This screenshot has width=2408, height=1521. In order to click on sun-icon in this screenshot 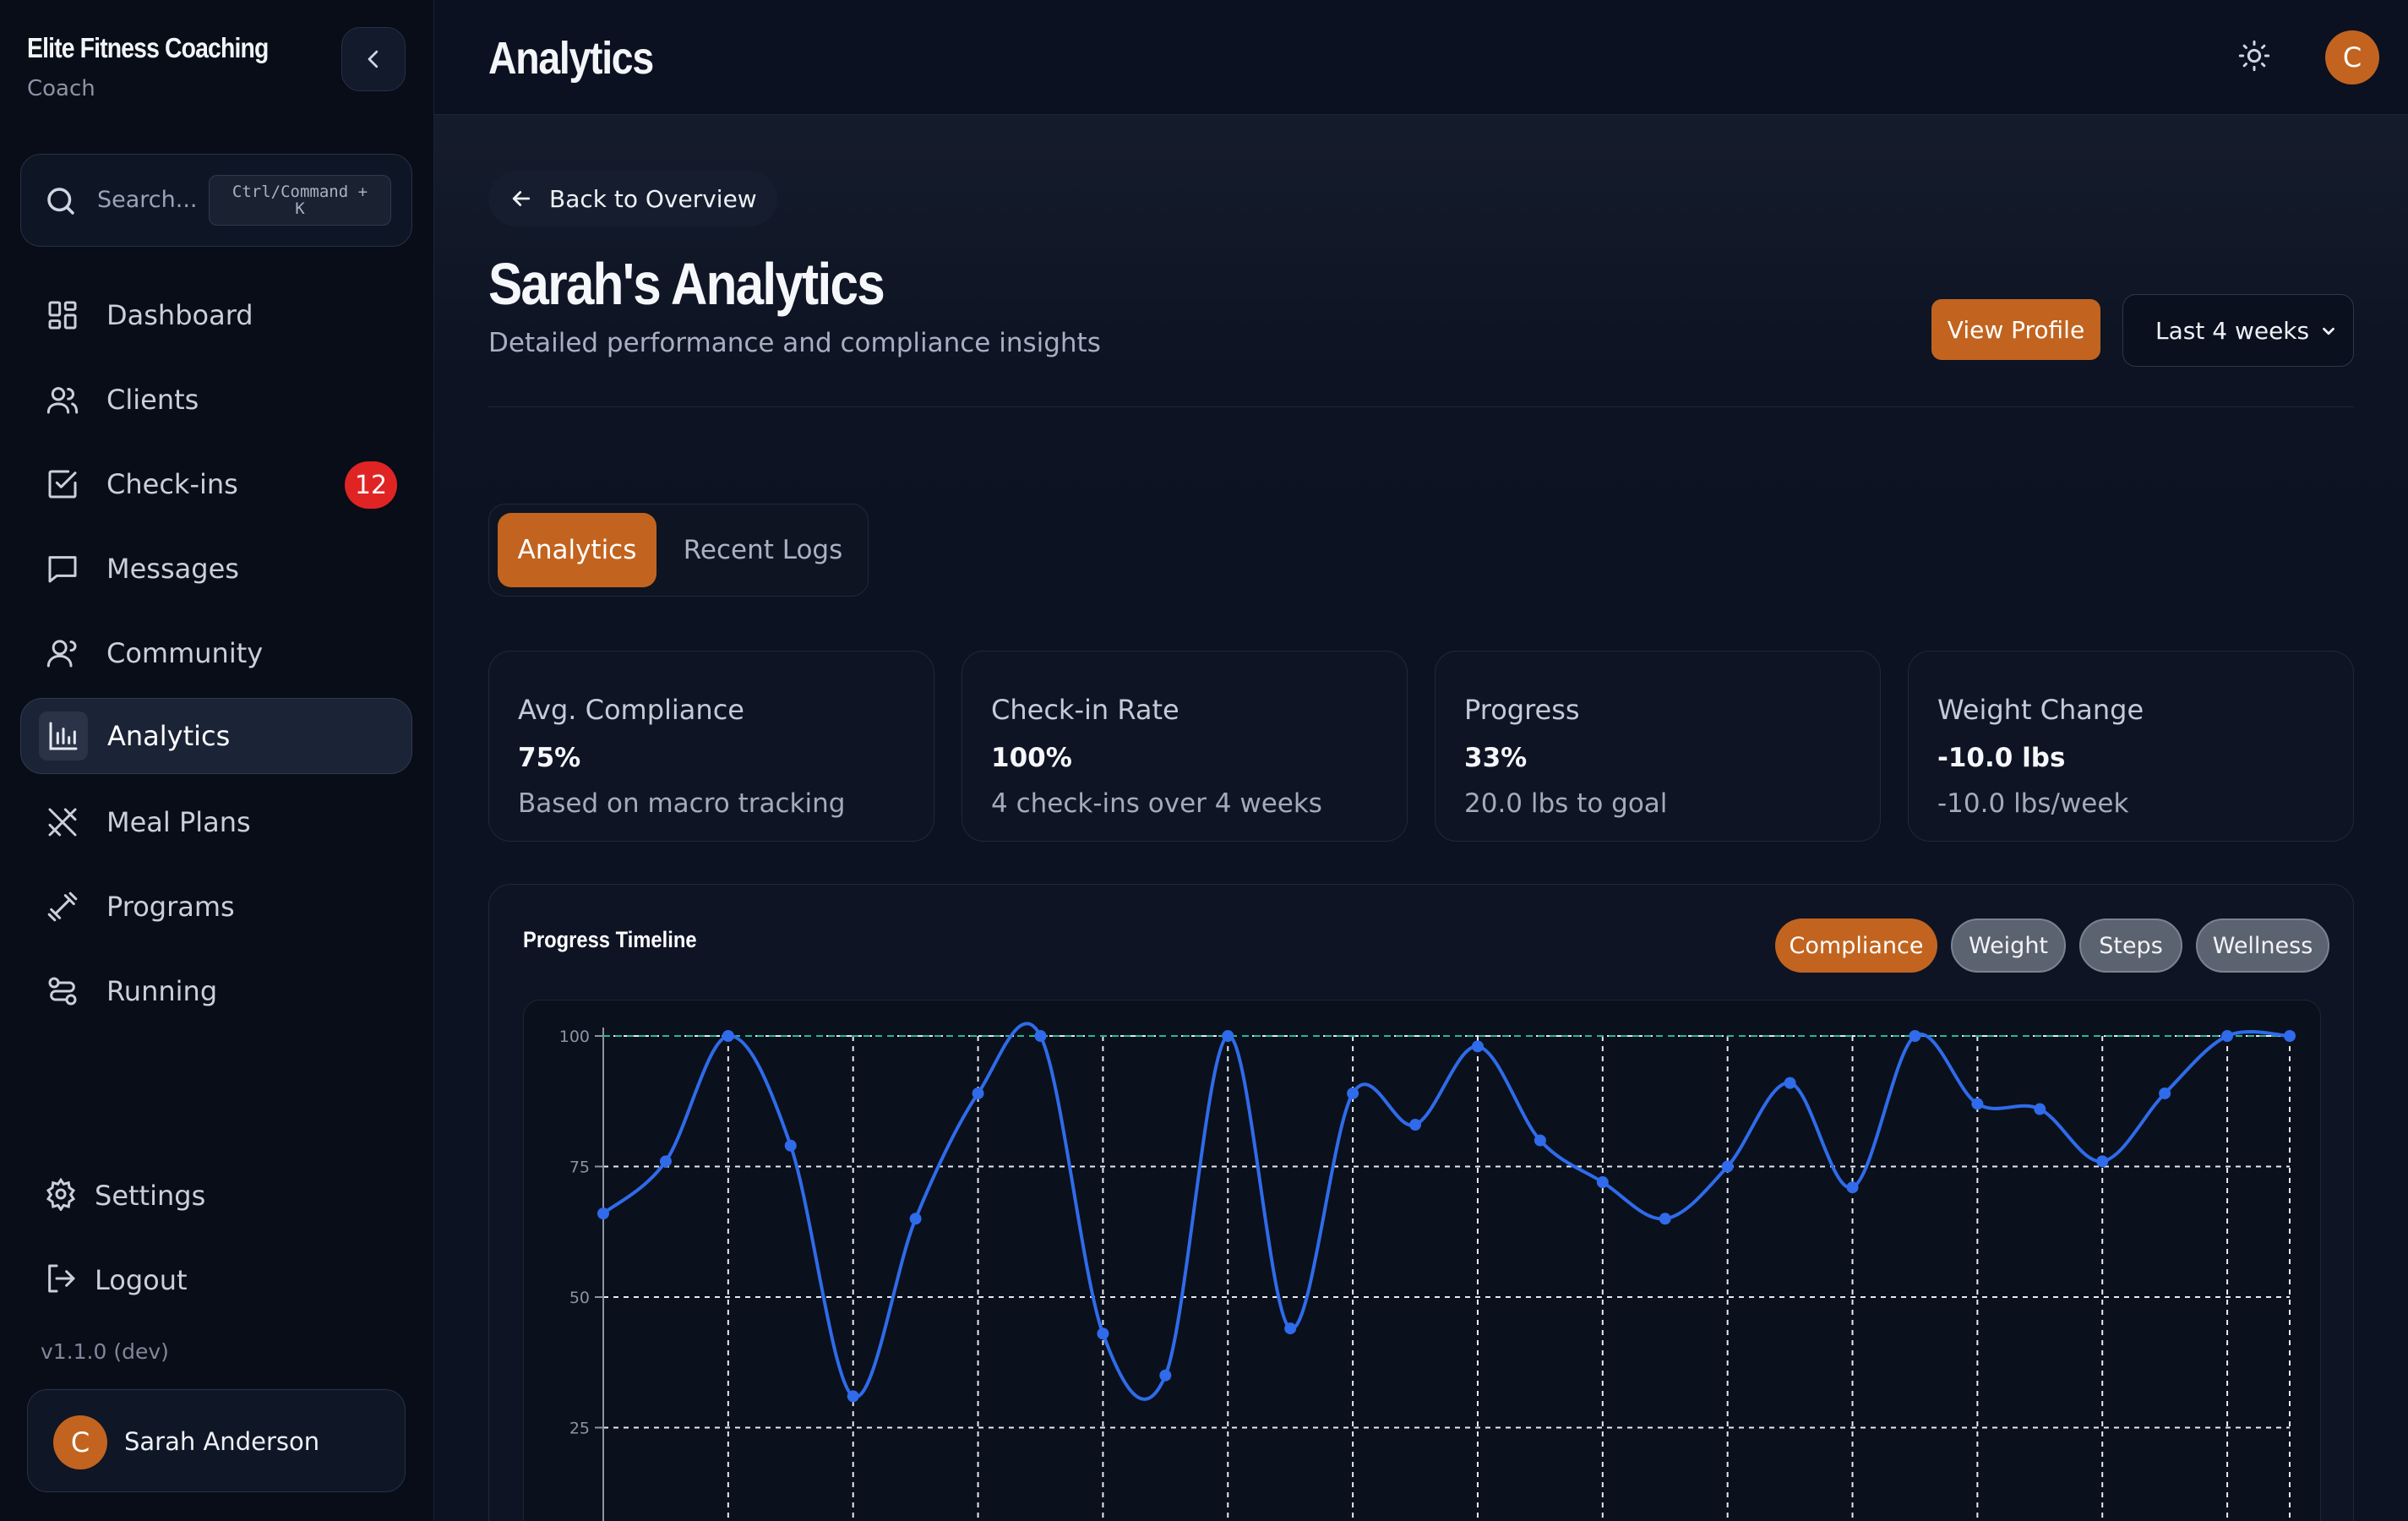, I will do `click(2254, 56)`.